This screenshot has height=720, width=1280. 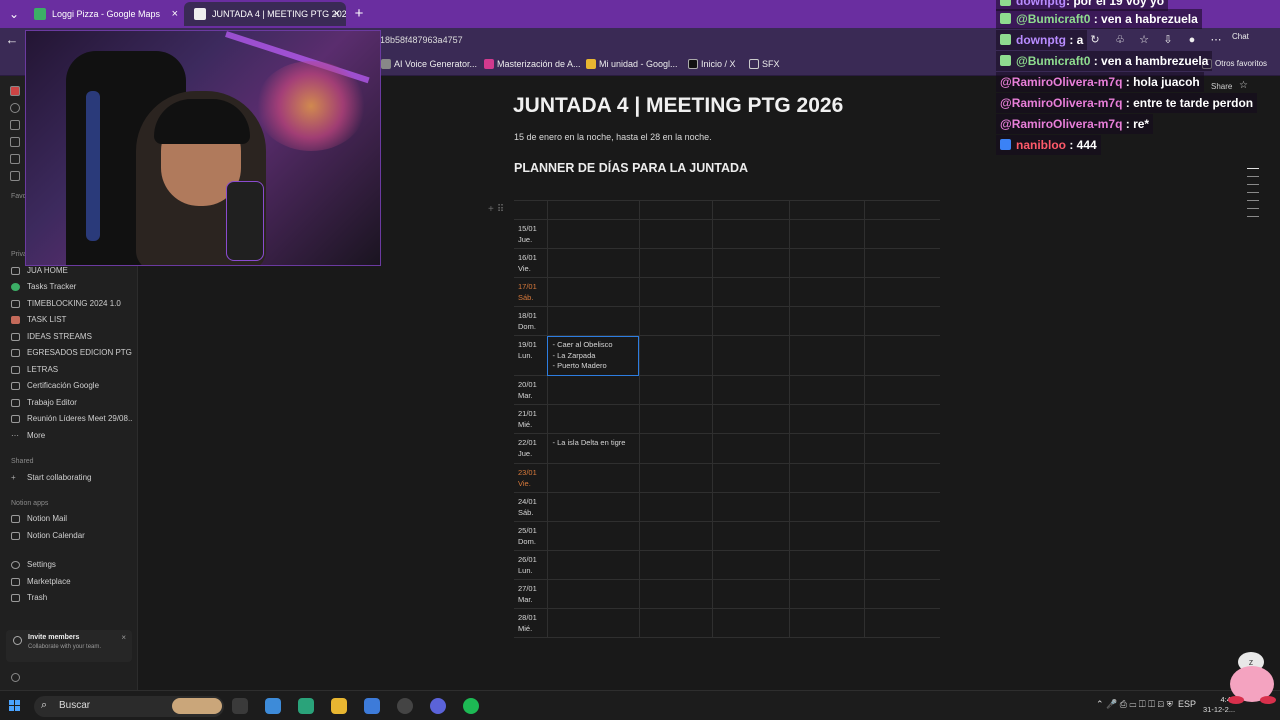 I want to click on day-cell: 21/01 Mié., so click(x=531, y=419).